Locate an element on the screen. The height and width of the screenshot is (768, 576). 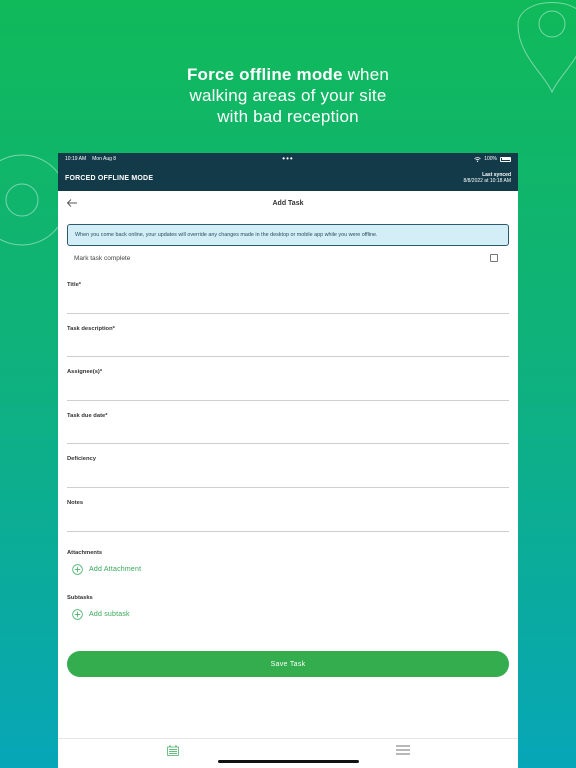
multitasking-dots: ••• is located at coordinates (288, 159).